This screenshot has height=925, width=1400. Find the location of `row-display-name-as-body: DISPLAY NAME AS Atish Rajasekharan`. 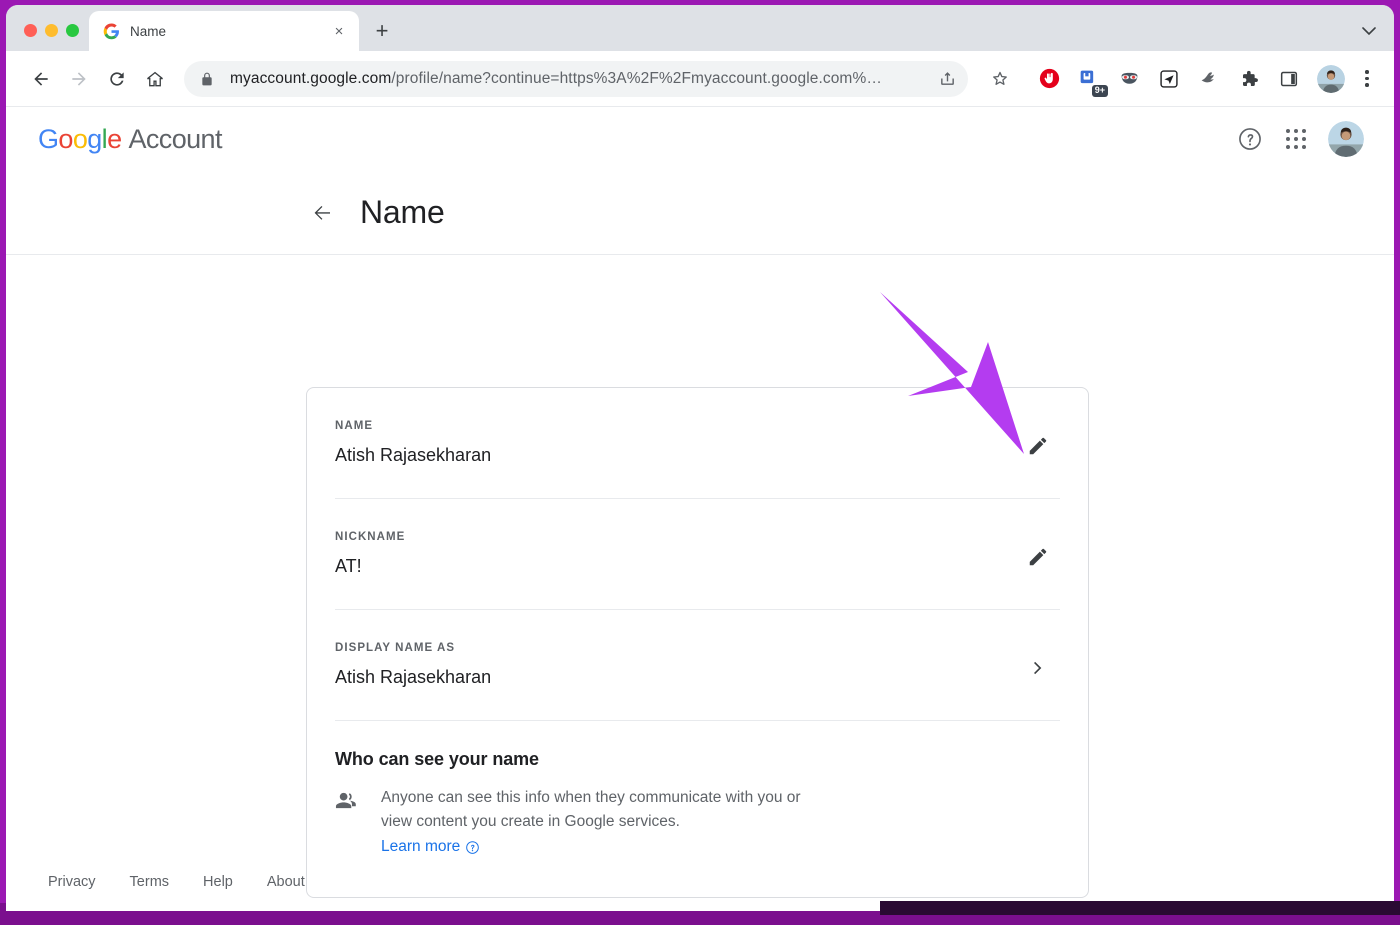

row-display-name-as-body: DISPLAY NAME AS Atish Rajasekharan is located at coordinates (675, 665).